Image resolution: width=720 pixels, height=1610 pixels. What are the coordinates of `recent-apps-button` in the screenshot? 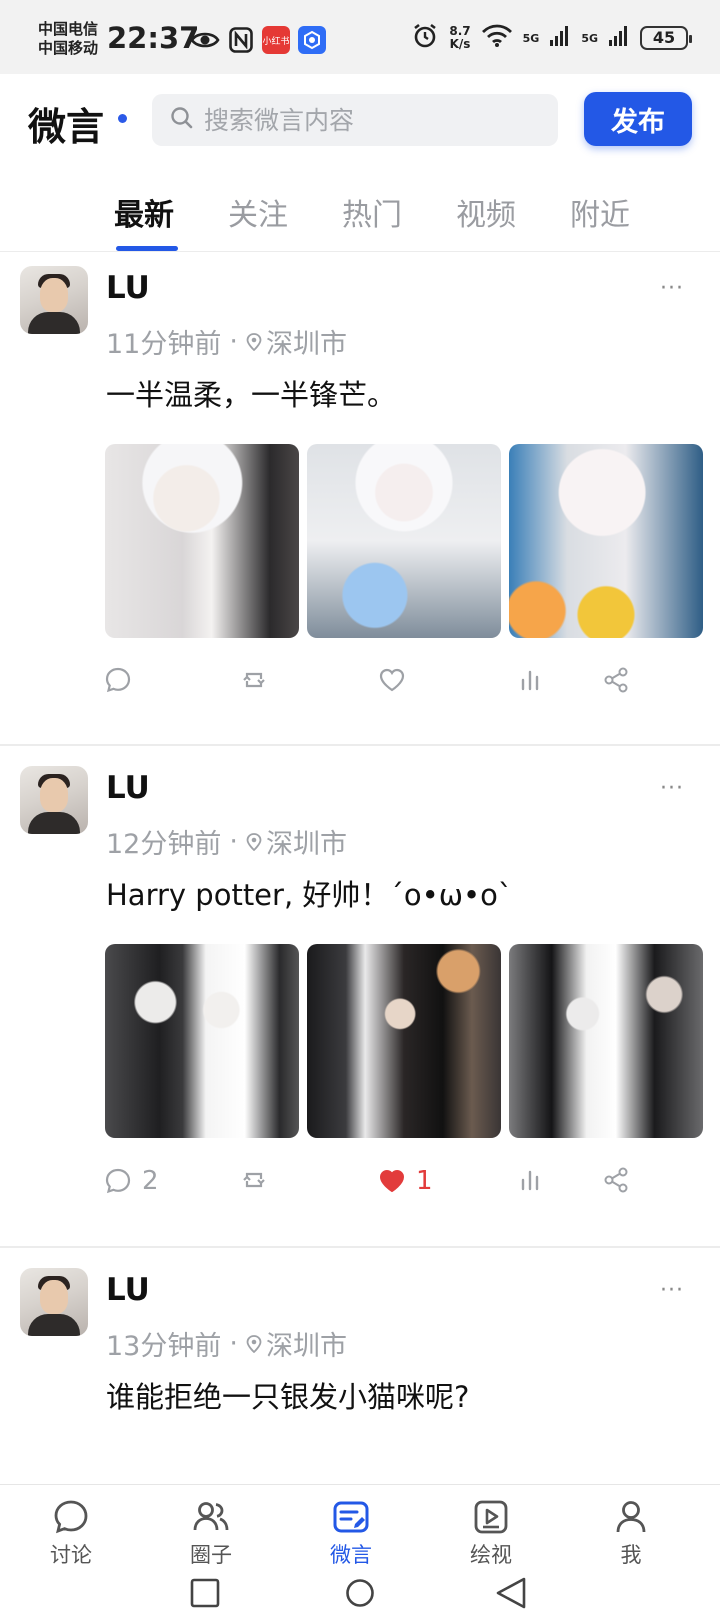 It's located at (205, 1593).